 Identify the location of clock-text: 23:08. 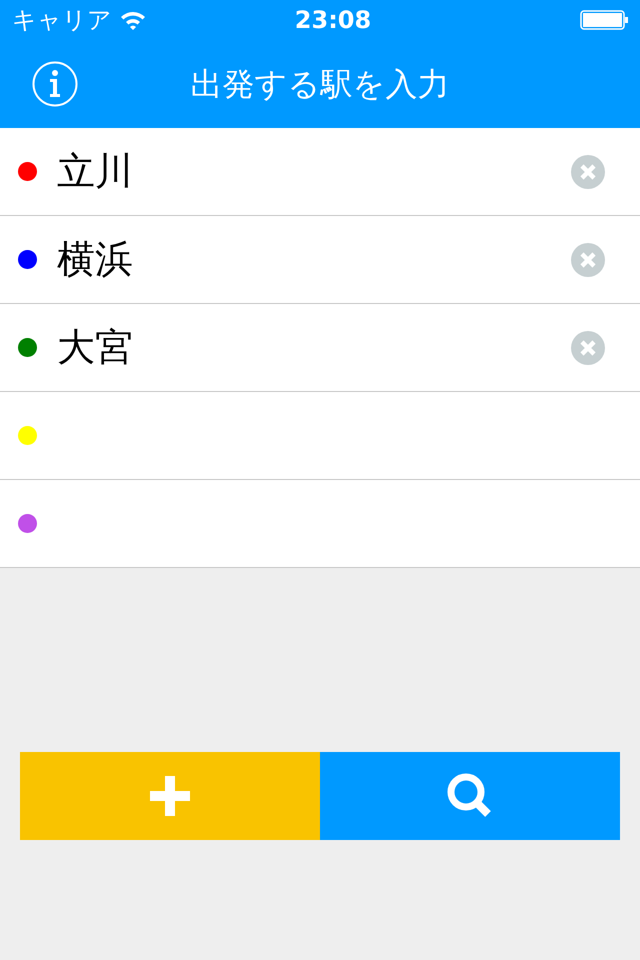
(333, 20).